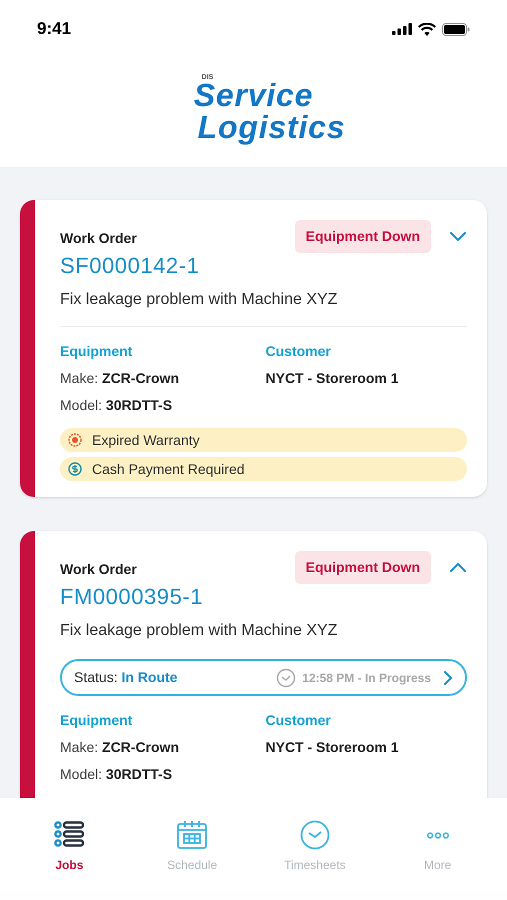 This screenshot has width=507, height=900. Describe the element at coordinates (427, 29) in the screenshot. I see `wifi-icon` at that location.